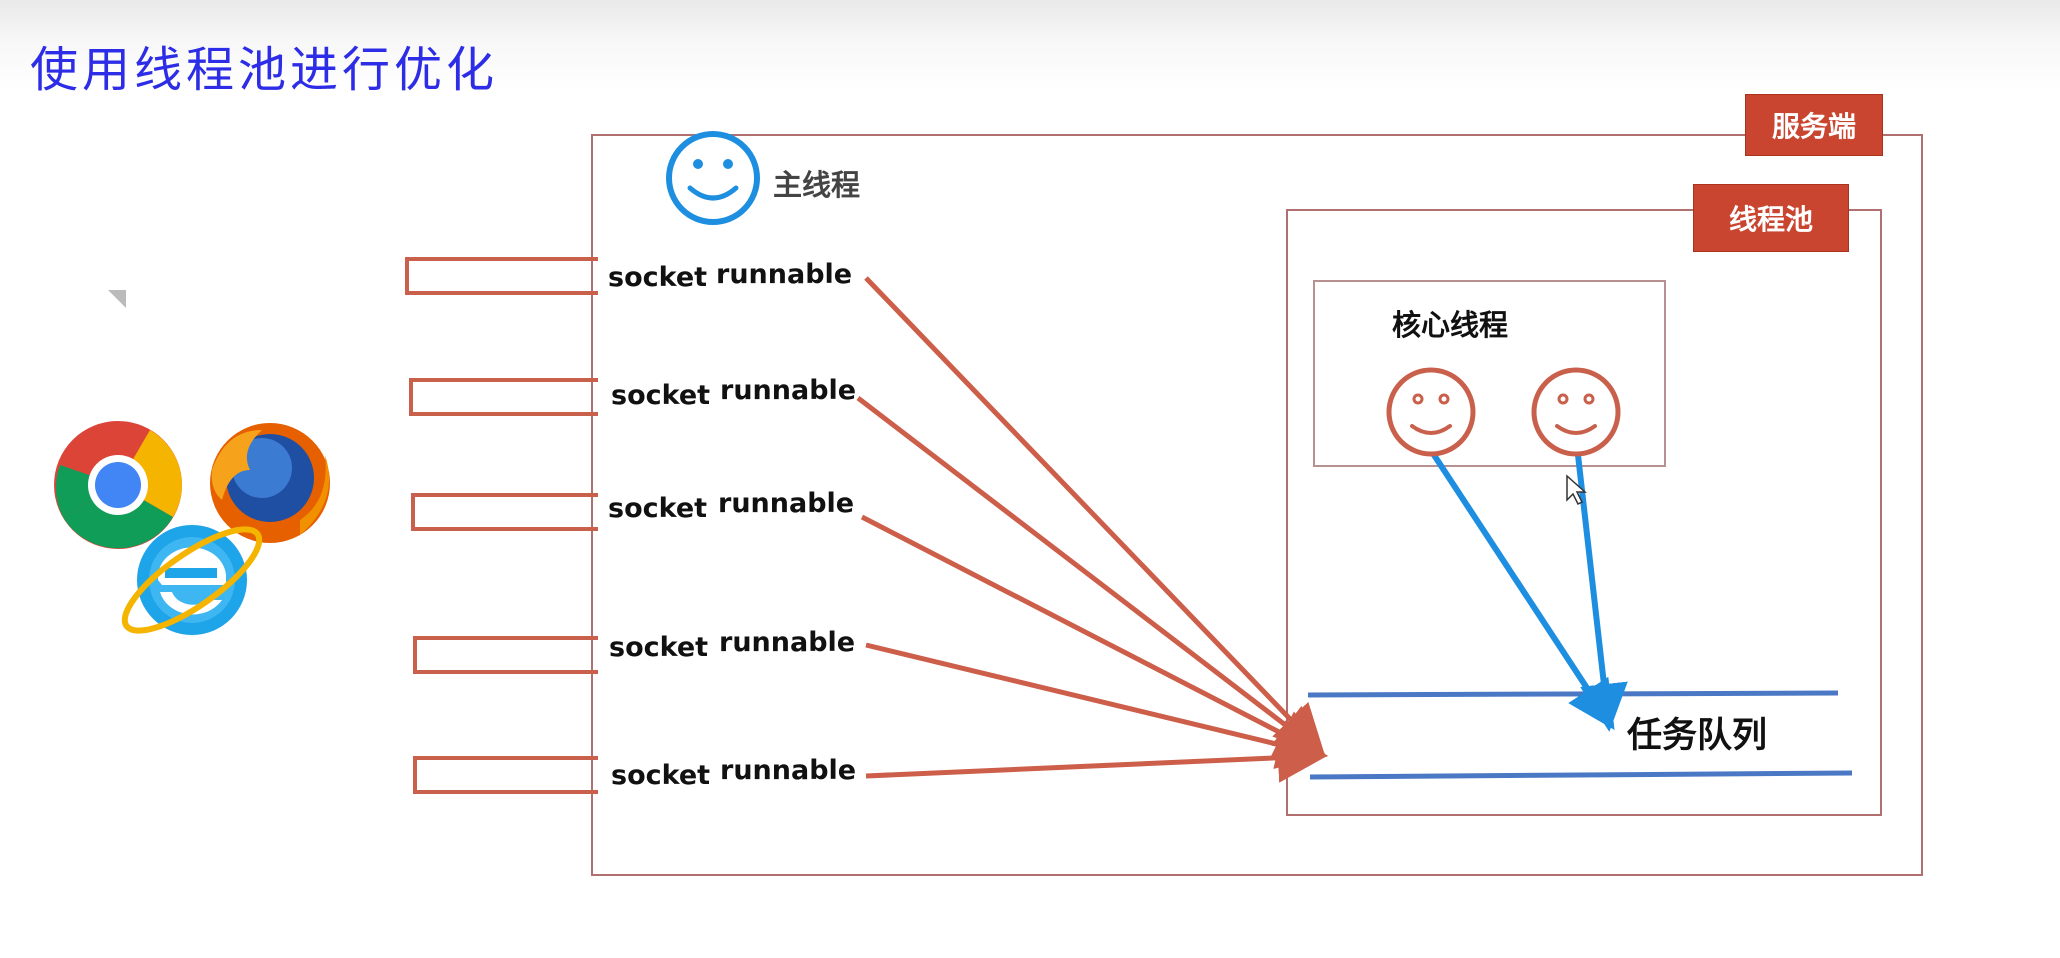 The width and height of the screenshot is (2060, 958). Describe the element at coordinates (118, 485) in the screenshot. I see `chrome-icon` at that location.